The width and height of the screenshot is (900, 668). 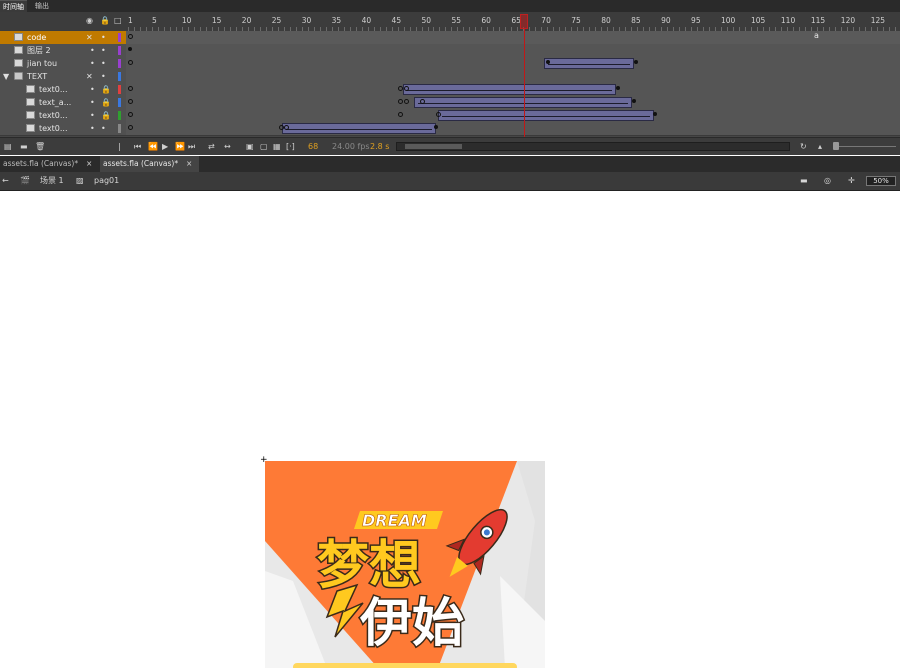 What do you see at coordinates (52, 181) in the screenshot?
I see `scene-label: 场景 1` at bounding box center [52, 181].